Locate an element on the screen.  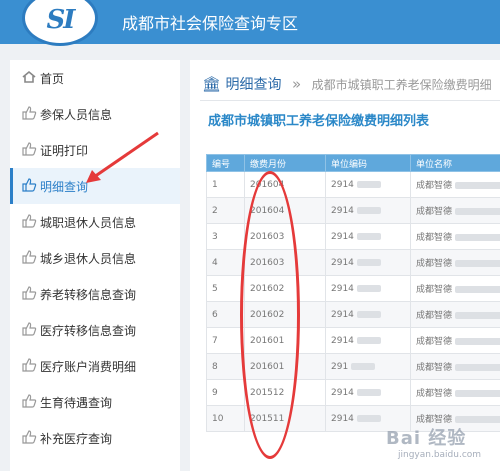
baidu-watermark: Bai 经验 jingyan.baidu.com is located at coordinates (438, 445).